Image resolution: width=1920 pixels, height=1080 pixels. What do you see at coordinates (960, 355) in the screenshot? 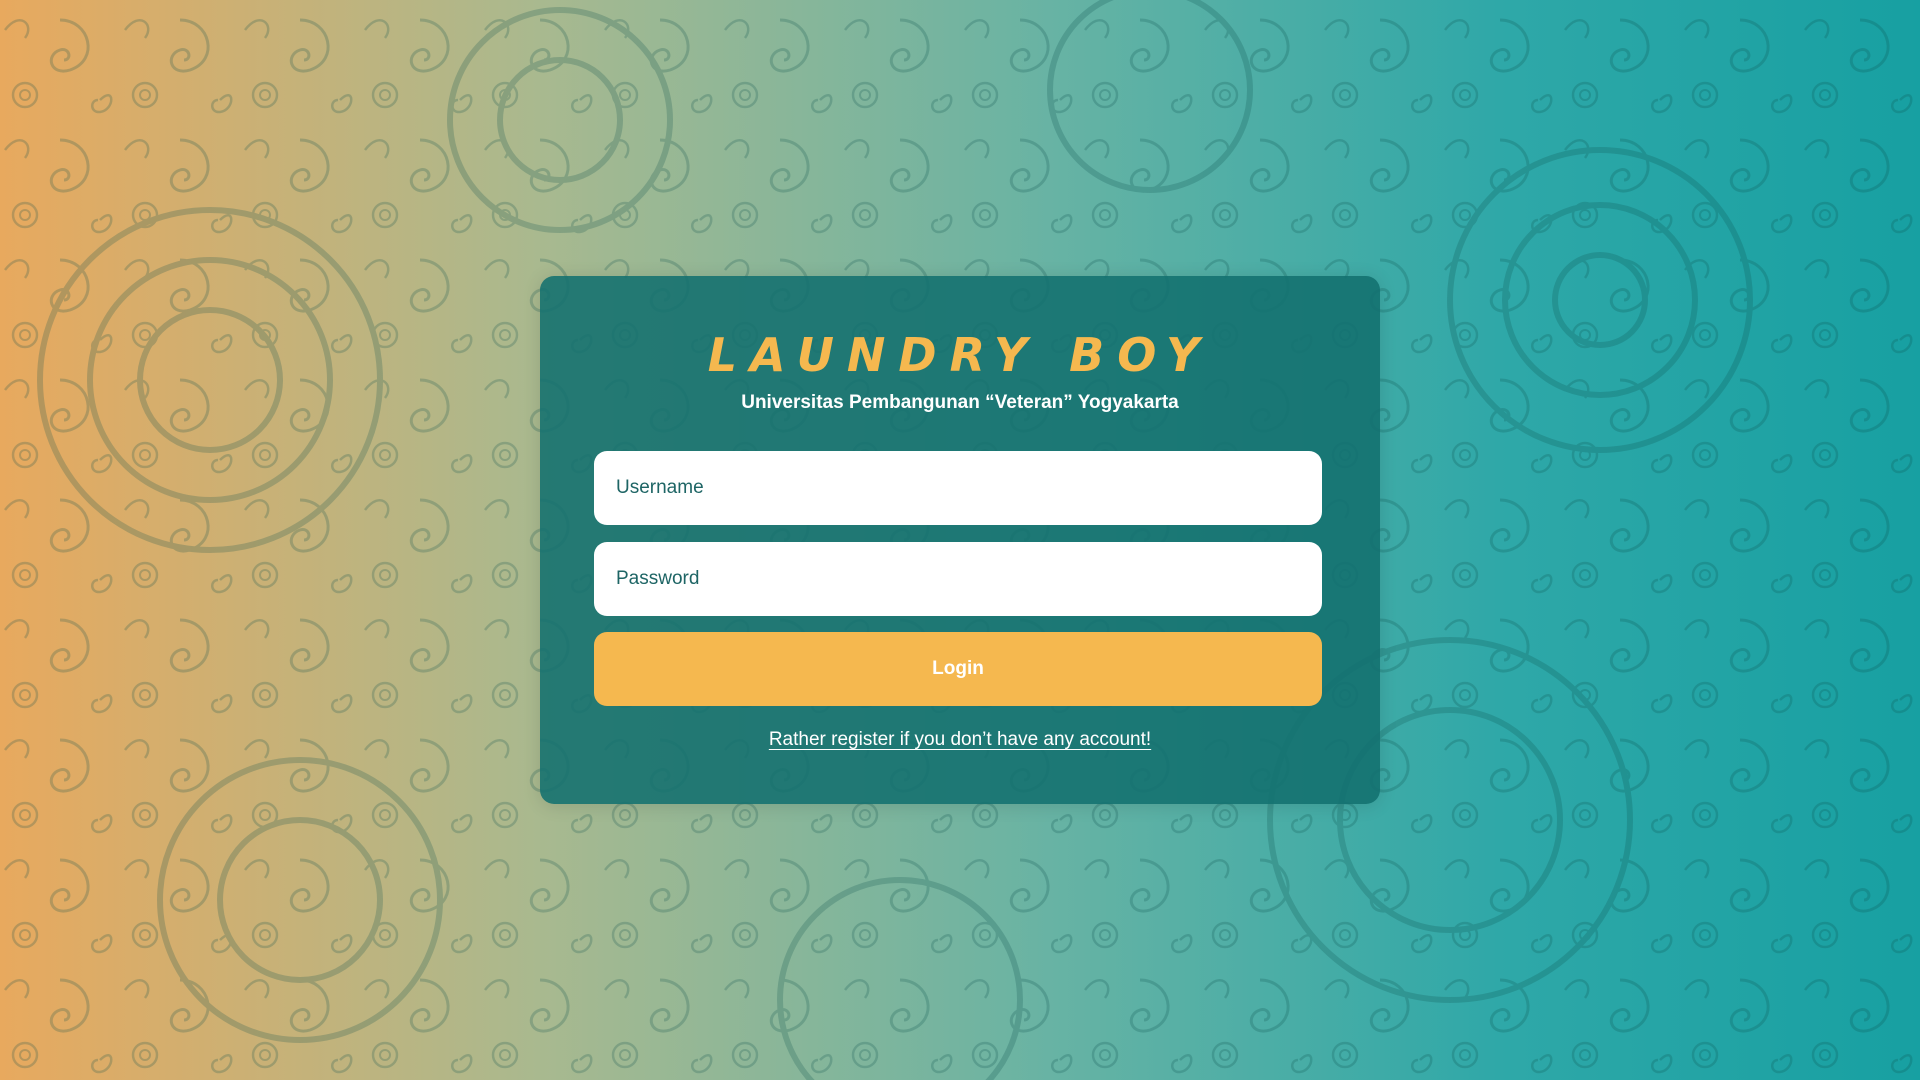
I see `brand-logo: LAUNDRY BOY` at bounding box center [960, 355].